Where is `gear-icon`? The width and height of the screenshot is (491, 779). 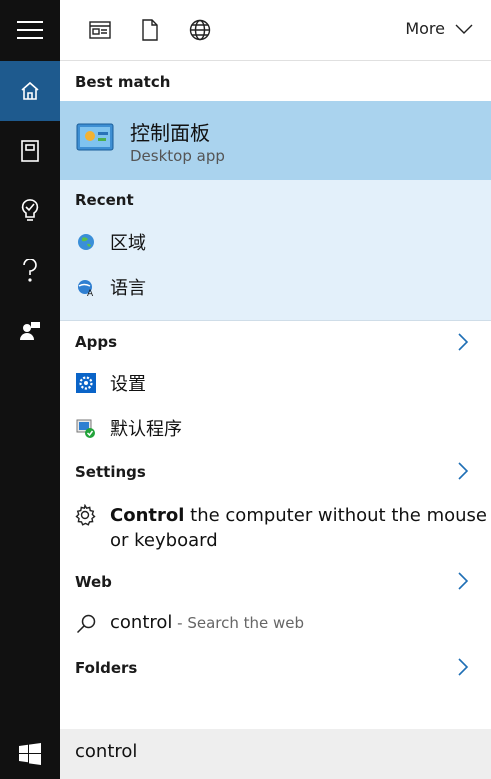 gear-icon is located at coordinates (85, 515).